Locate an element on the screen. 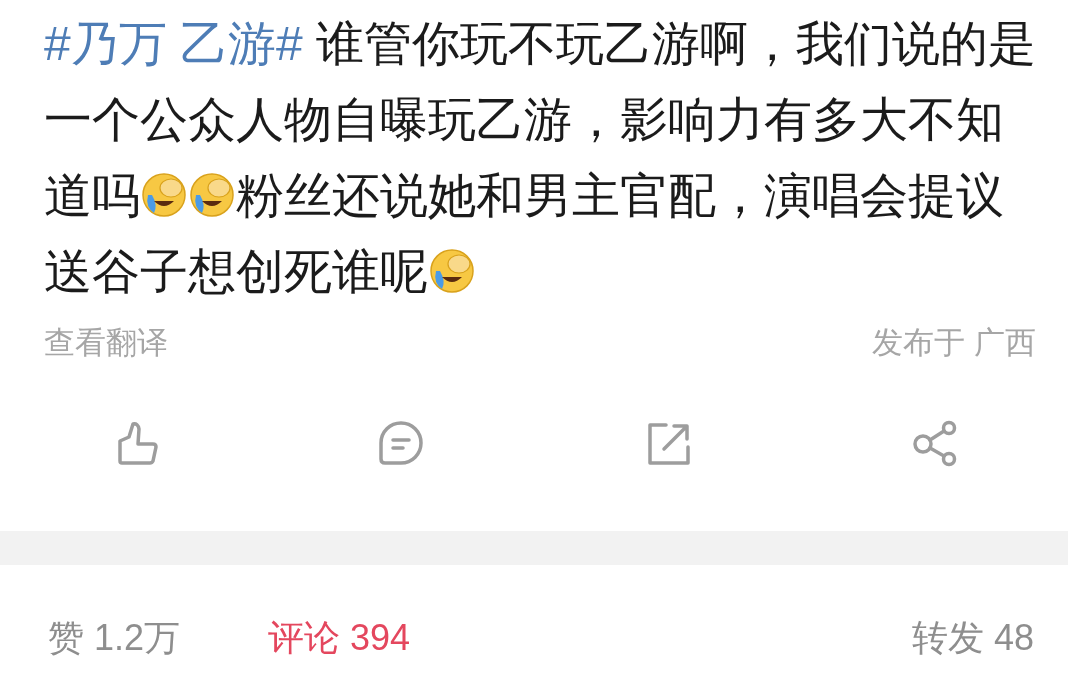 The width and height of the screenshot is (1068, 689). translate-link: 查看翻译 is located at coordinates (106, 343).